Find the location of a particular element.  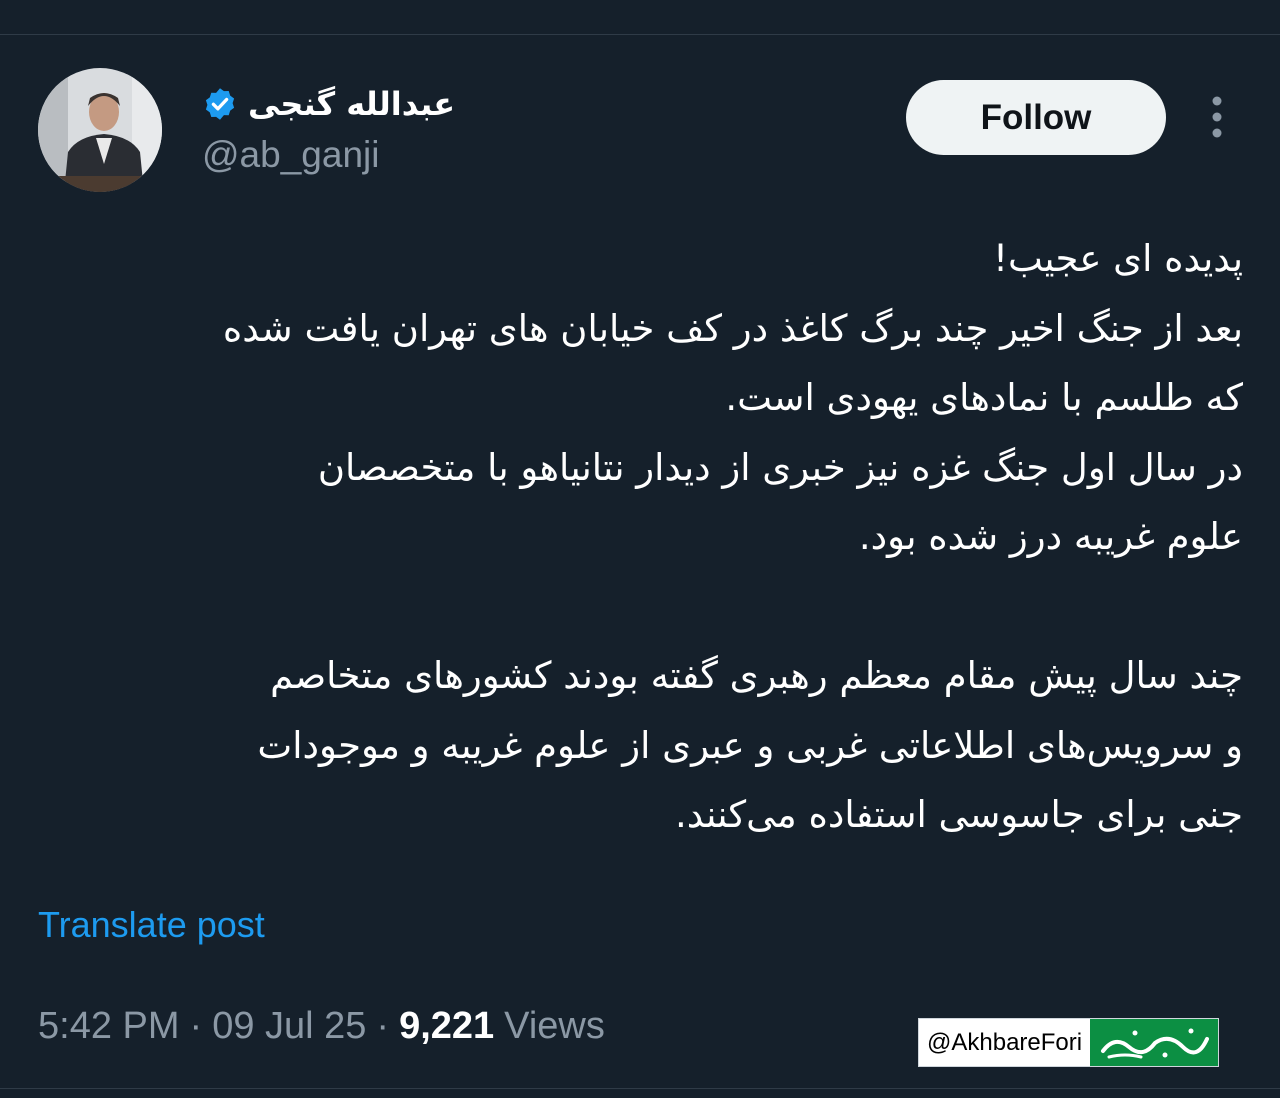

post-date: 09 Jul 25 is located at coordinates (289, 1026).